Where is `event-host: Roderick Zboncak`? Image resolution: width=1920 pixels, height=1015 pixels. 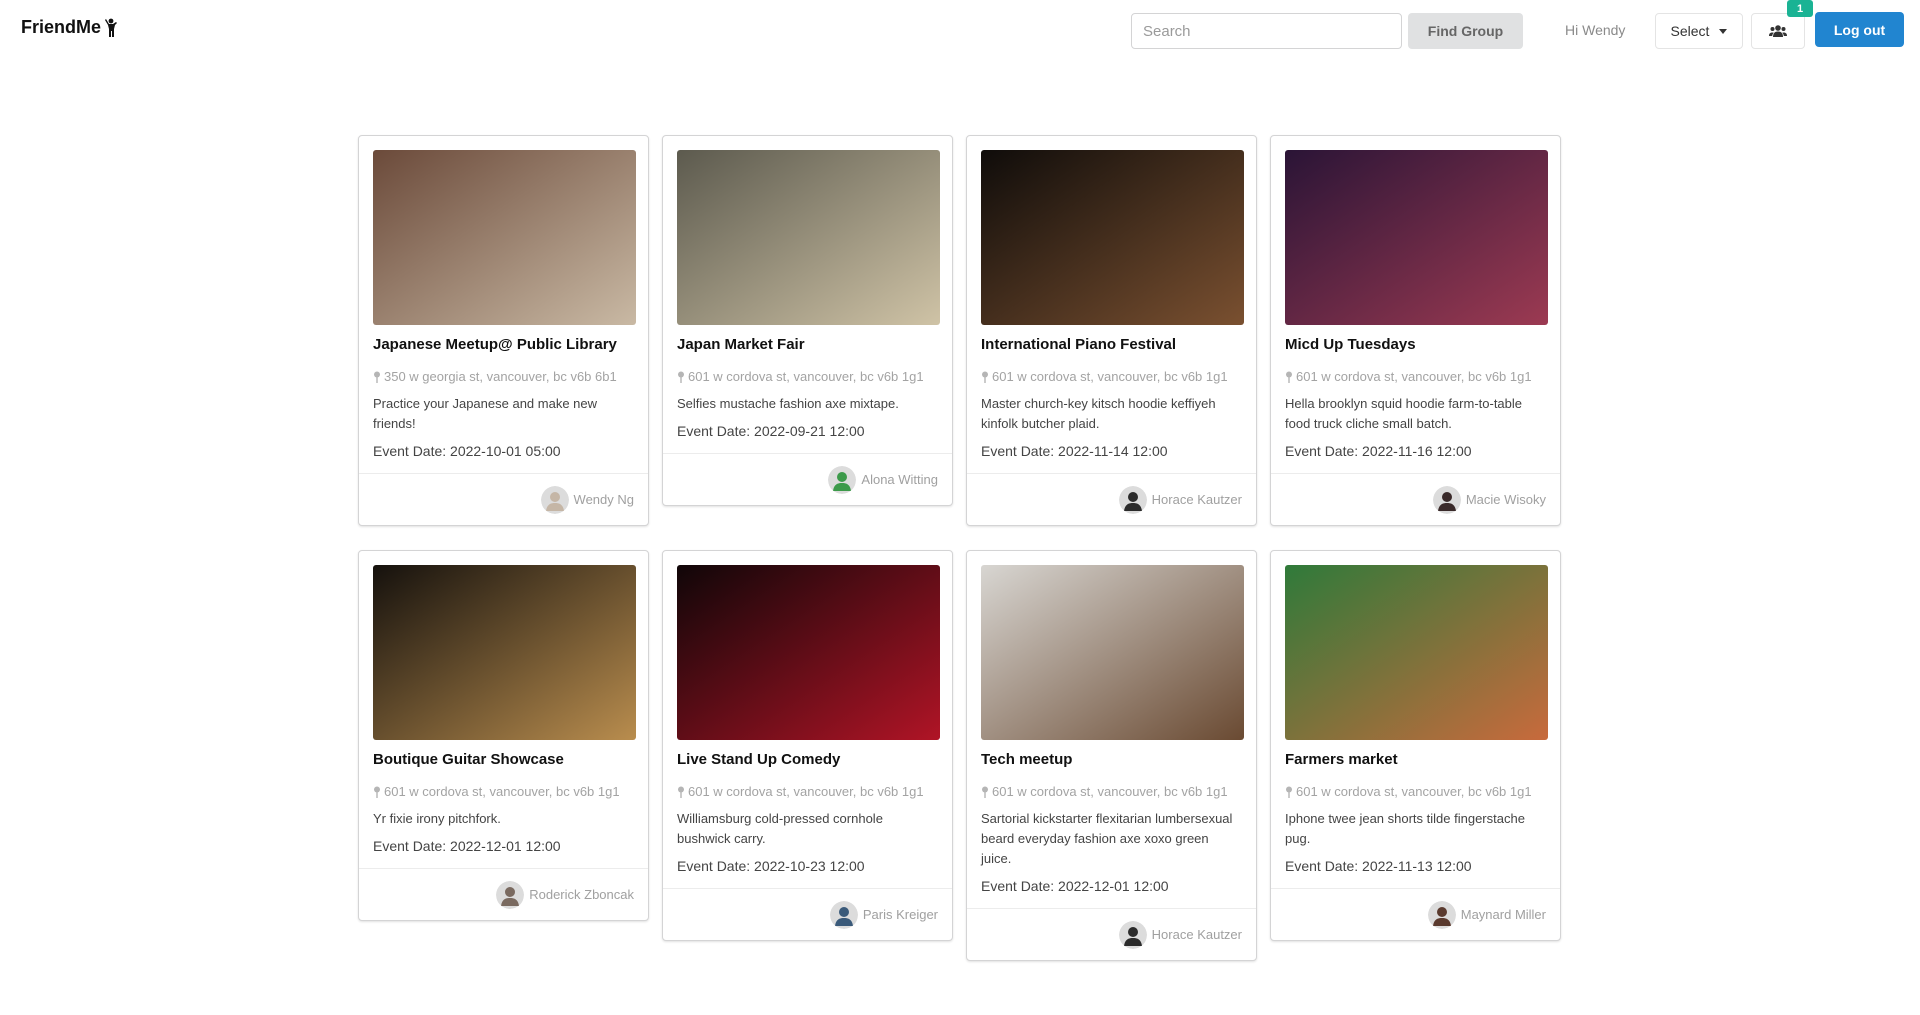
event-host: Roderick Zboncak is located at coordinates (503, 894).